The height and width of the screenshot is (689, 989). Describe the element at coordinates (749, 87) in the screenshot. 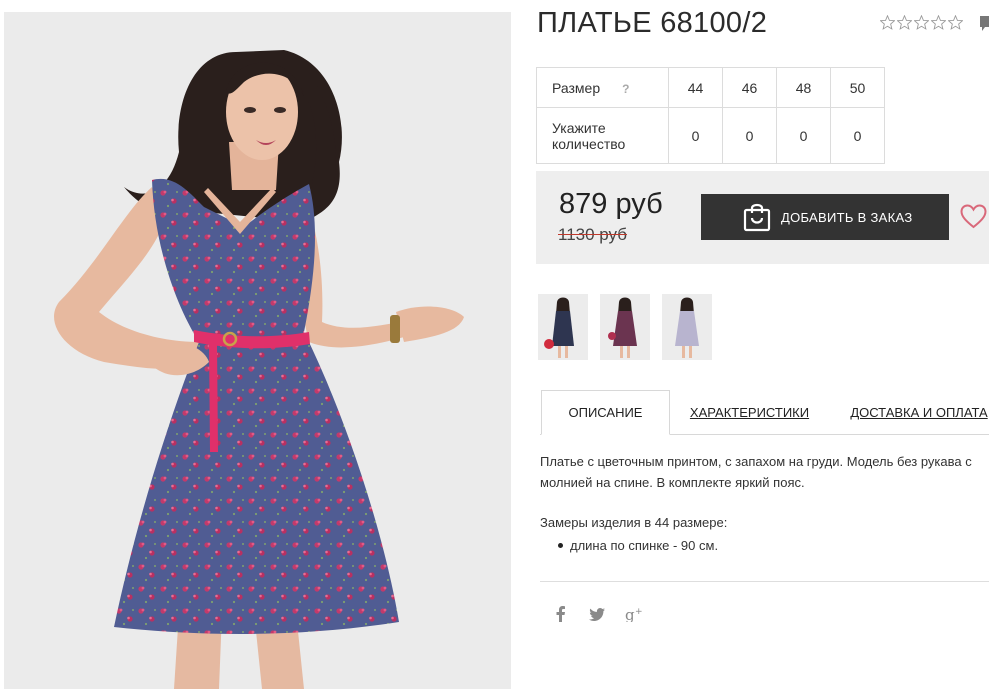

I see `size-option: 46` at that location.